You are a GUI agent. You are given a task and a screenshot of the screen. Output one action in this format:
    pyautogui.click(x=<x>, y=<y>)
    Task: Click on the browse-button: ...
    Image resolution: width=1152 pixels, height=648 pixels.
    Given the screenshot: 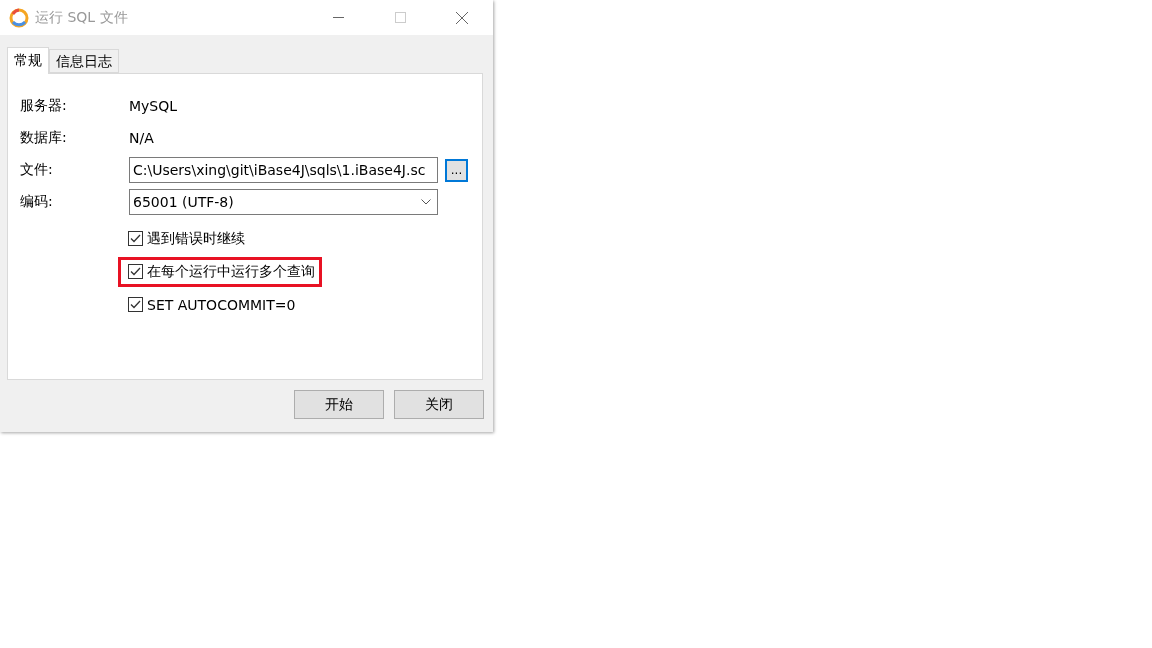 What is the action you would take?
    pyautogui.click(x=456, y=170)
    